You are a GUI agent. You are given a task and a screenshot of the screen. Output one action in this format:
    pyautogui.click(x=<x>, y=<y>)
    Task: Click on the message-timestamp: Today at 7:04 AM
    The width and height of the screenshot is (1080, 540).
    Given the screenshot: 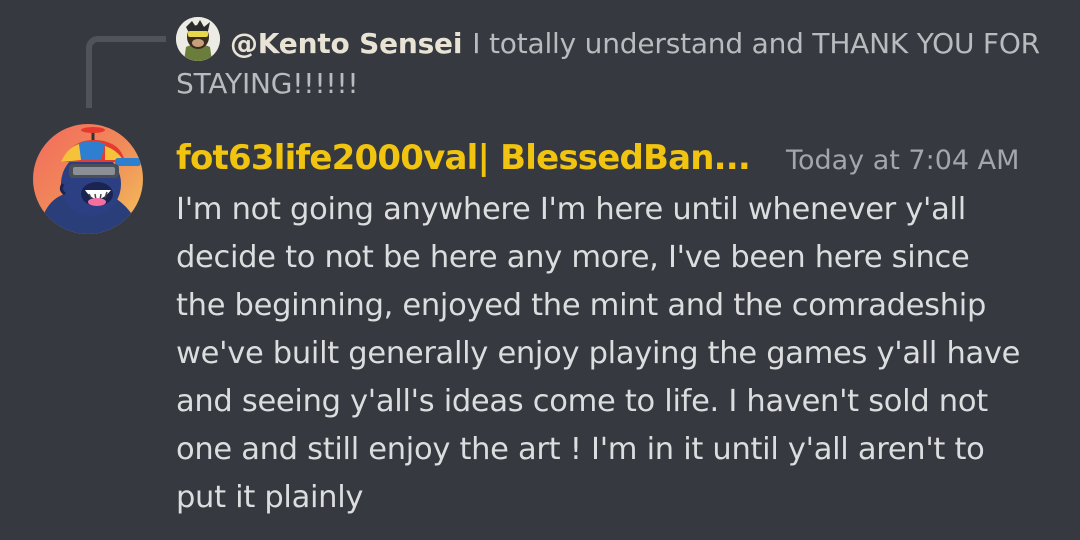 What is the action you would take?
    pyautogui.click(x=902, y=160)
    